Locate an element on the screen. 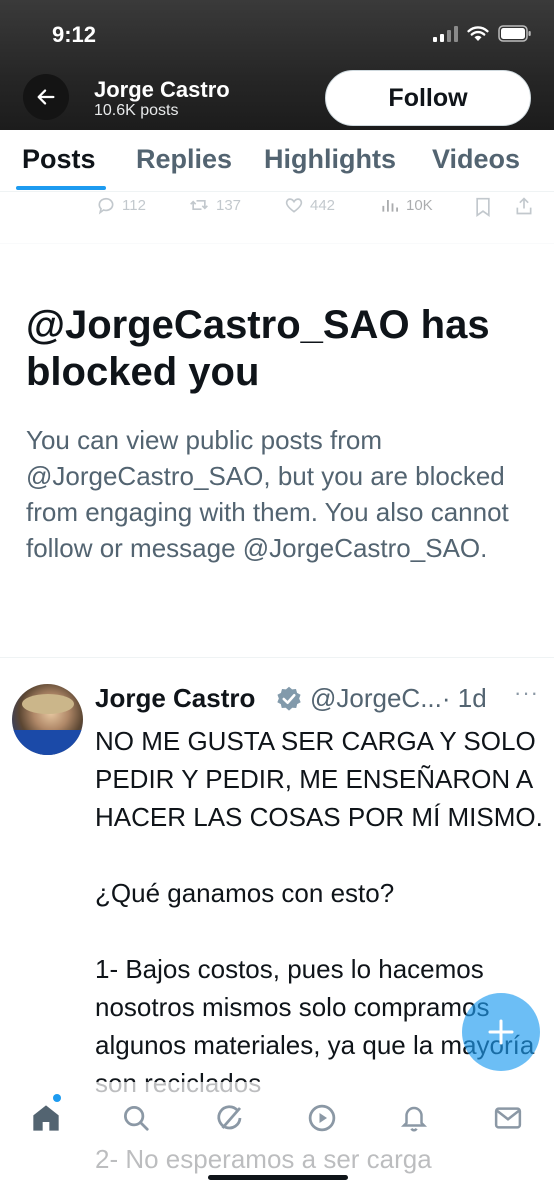 The image size is (554, 1200). home-icon is located at coordinates (46, 1118).